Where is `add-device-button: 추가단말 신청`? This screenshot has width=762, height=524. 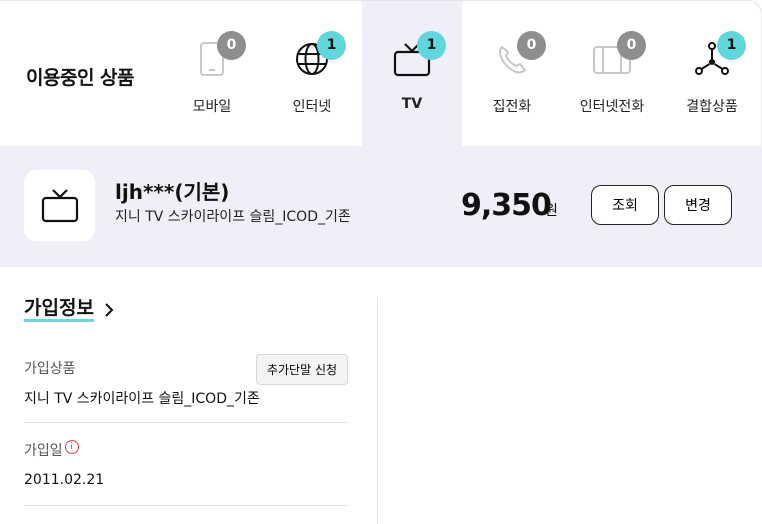 add-device-button: 추가단말 신청 is located at coordinates (302, 369).